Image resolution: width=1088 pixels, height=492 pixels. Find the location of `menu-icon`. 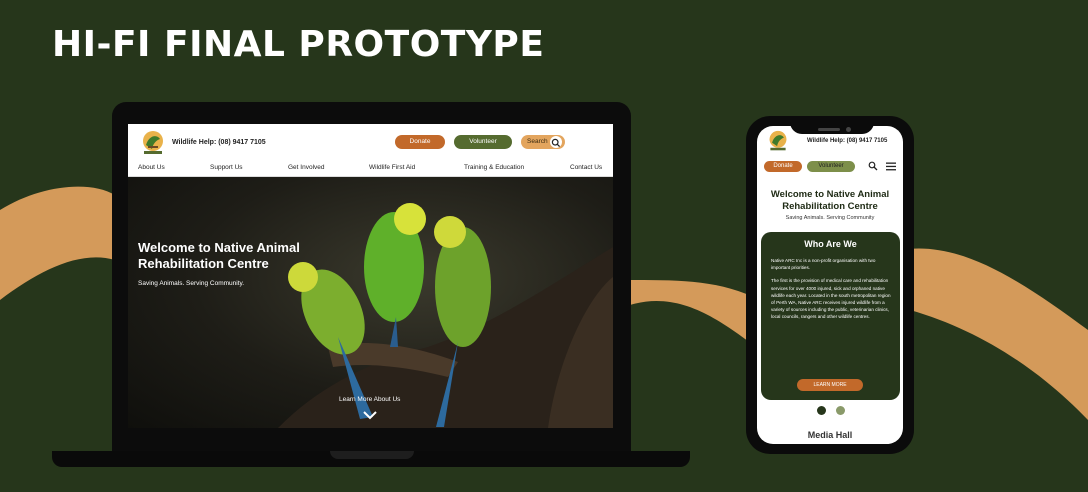

menu-icon is located at coordinates (891, 166).